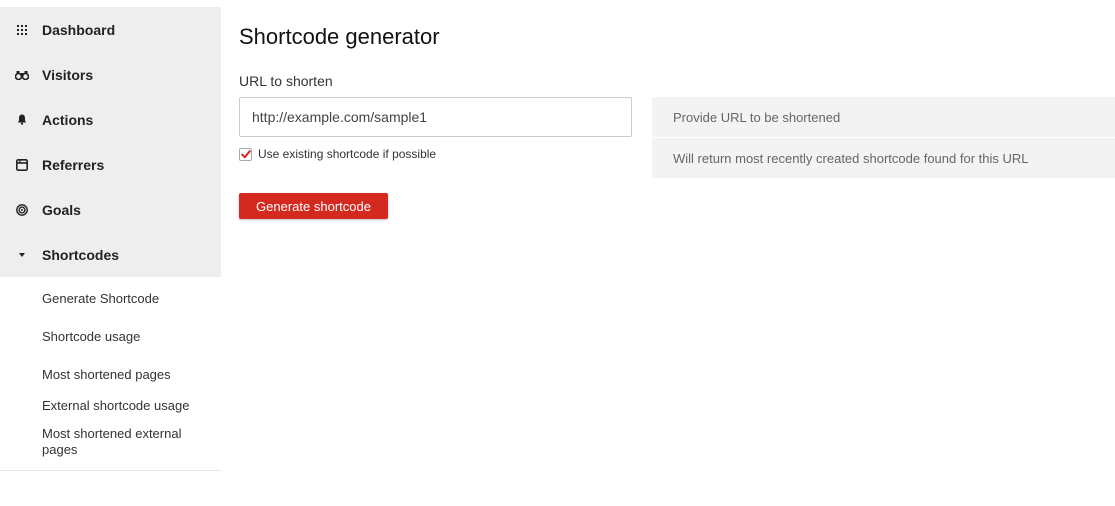 Image resolution: width=1115 pixels, height=506 pixels. I want to click on sidebar-item-label: Goals, so click(61, 209).